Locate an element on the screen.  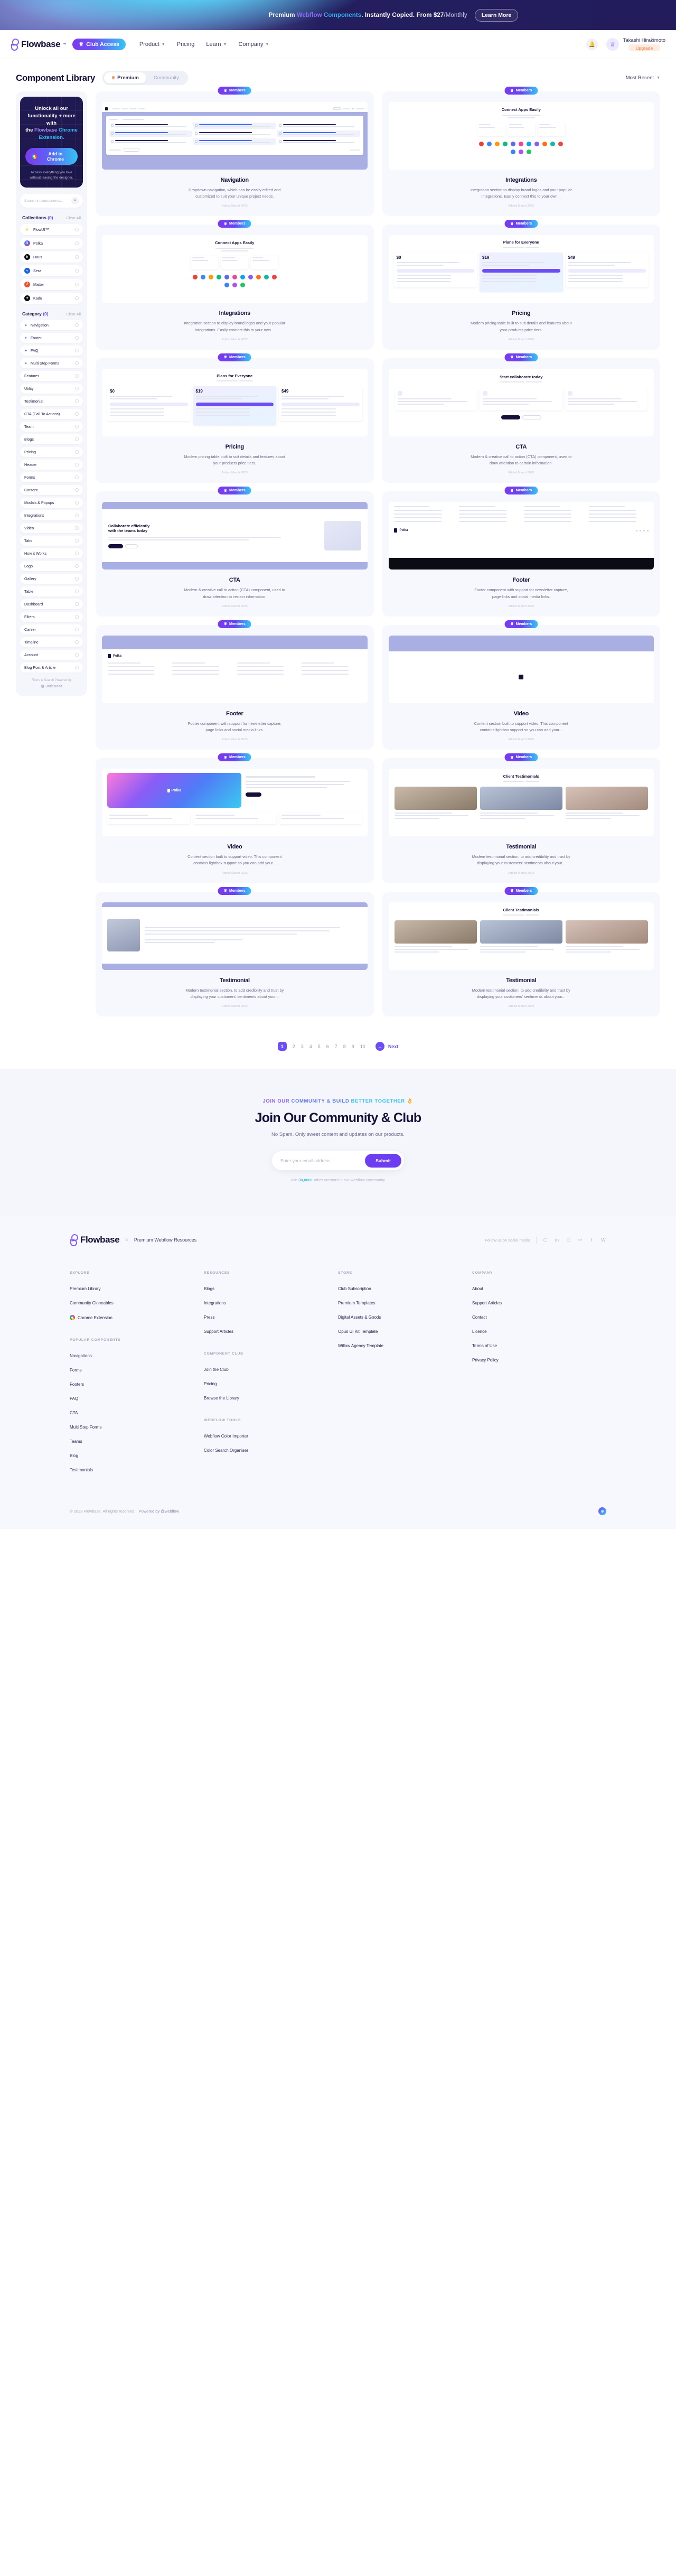
category-item: ✦ Multi Step Forms is located at coordinates (51, 363).